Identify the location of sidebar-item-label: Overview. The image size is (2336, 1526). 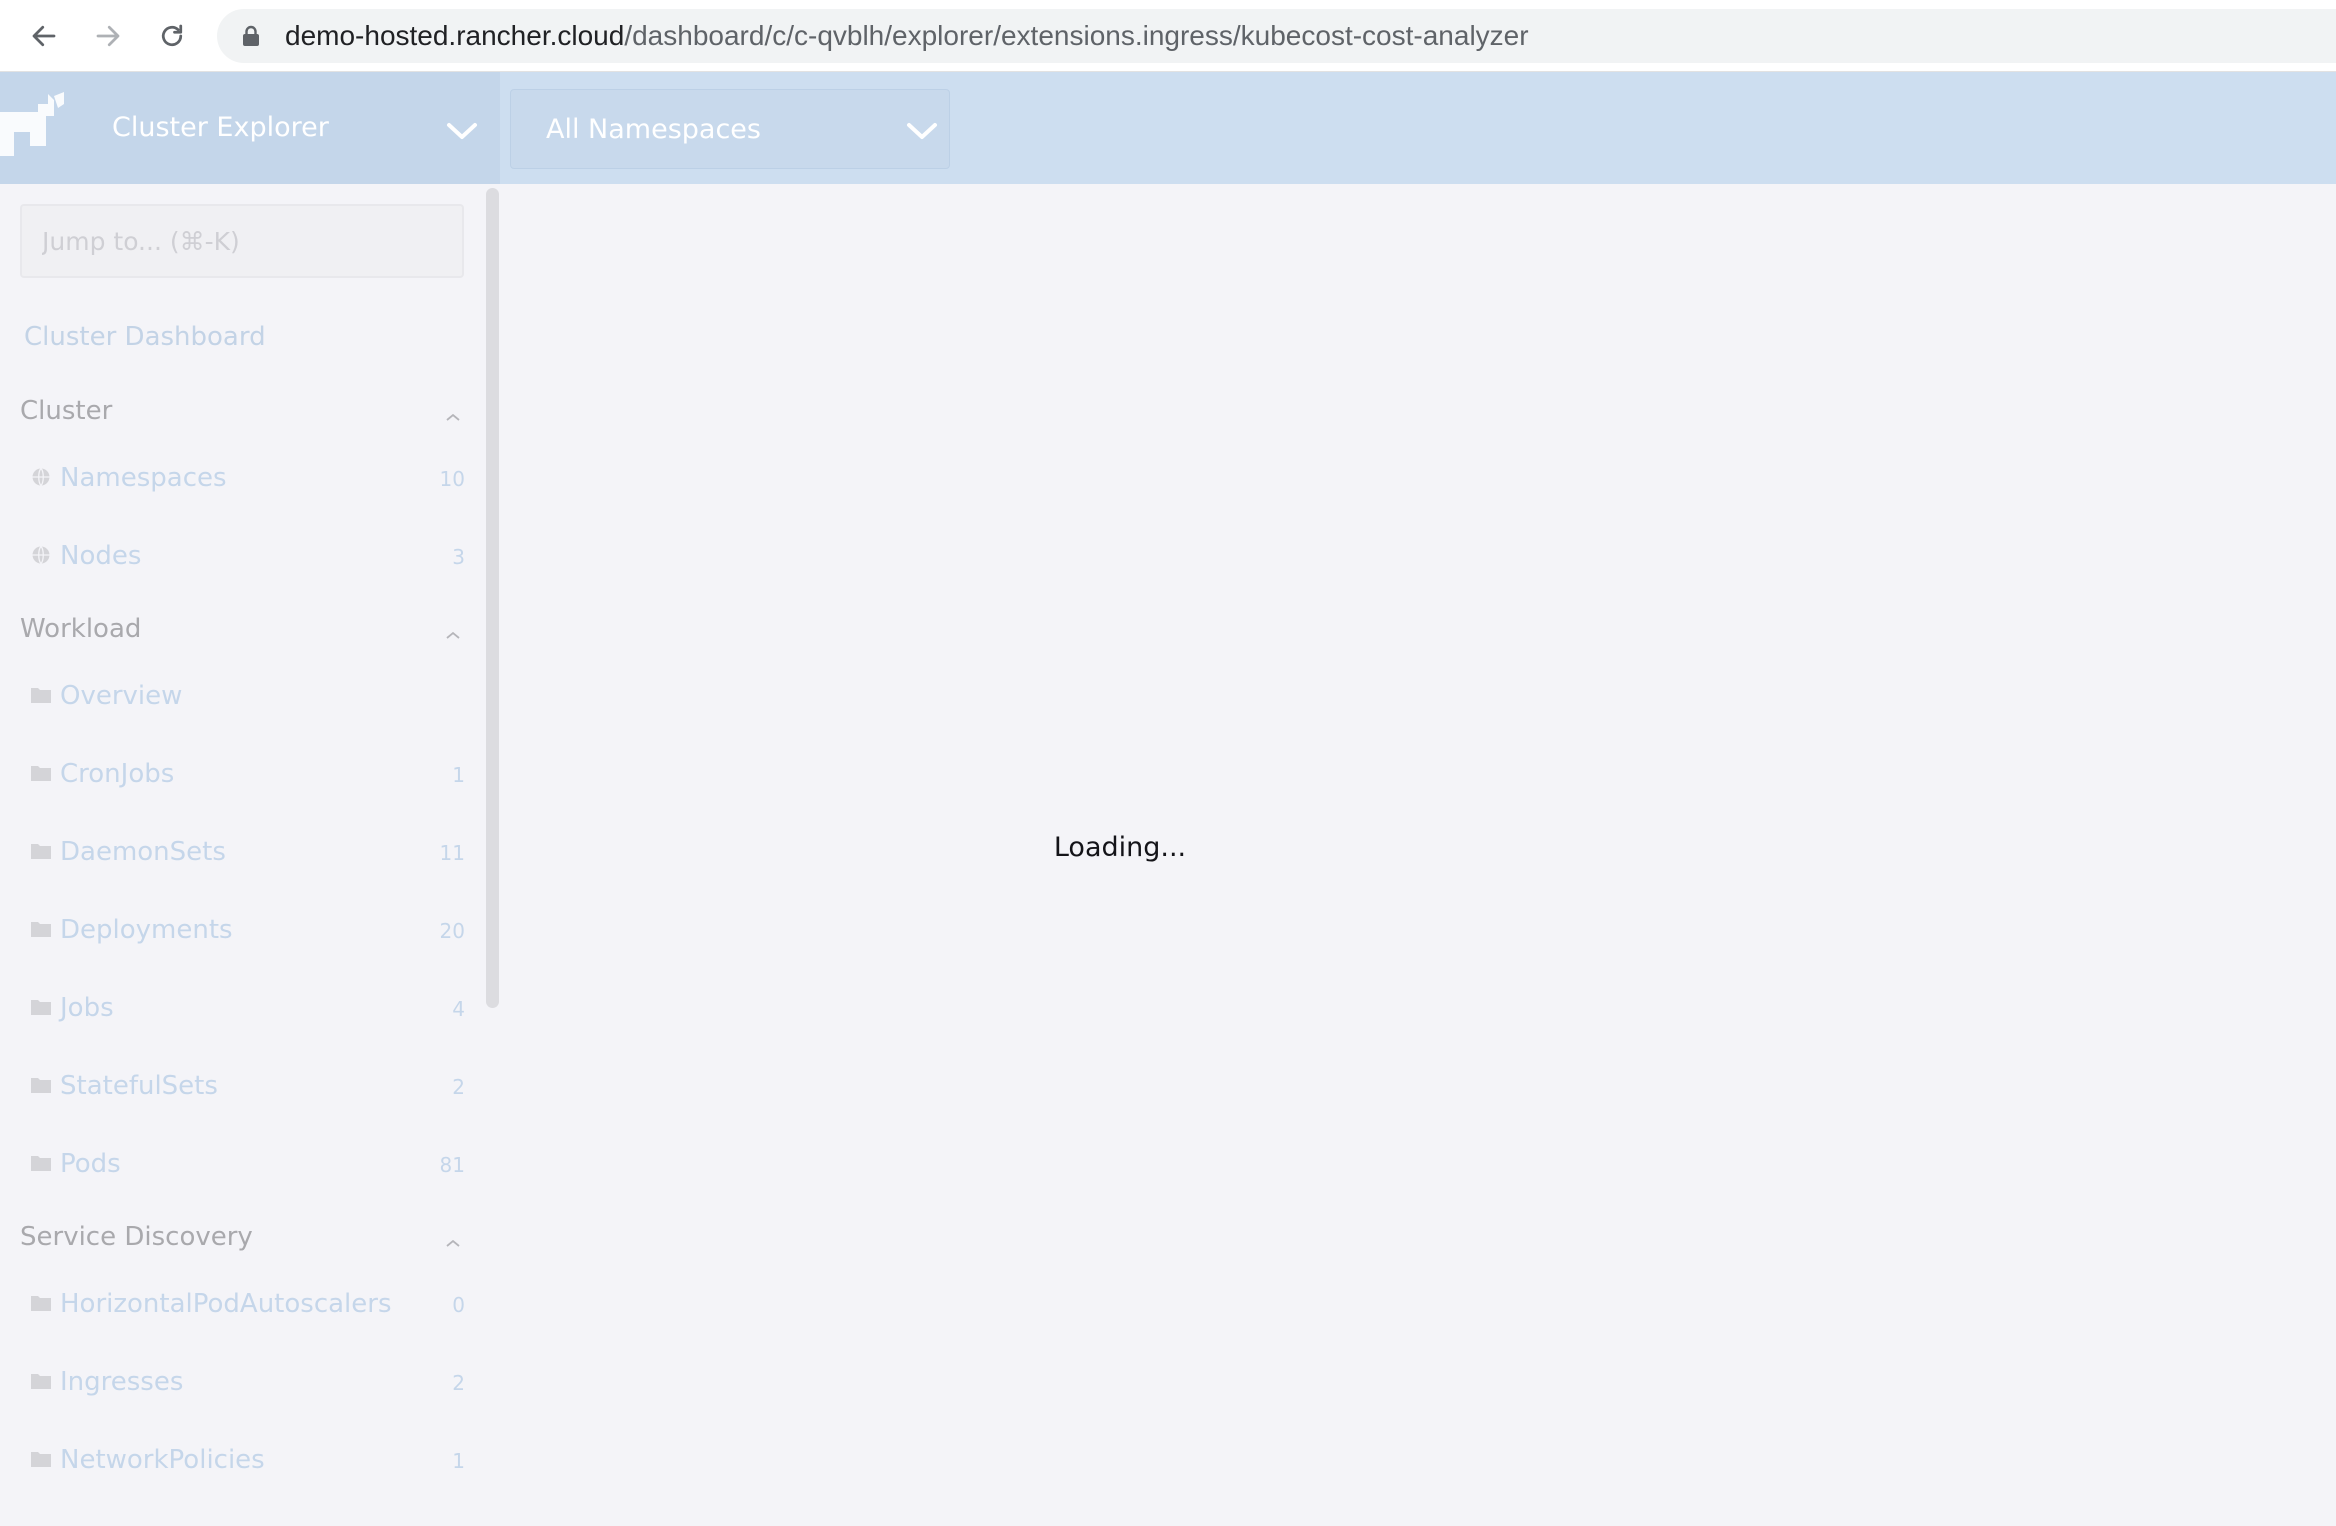
(121, 696).